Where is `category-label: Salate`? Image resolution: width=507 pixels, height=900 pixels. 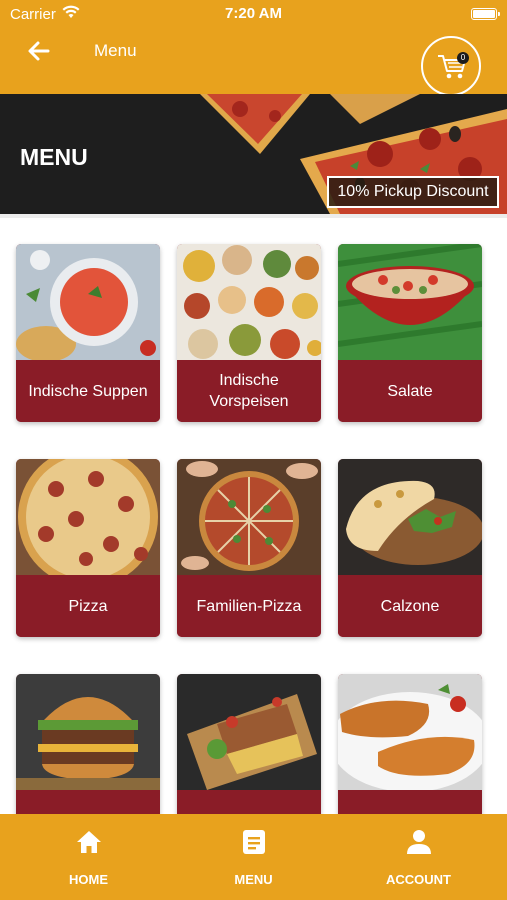
category-label: Salate is located at coordinates (410, 391).